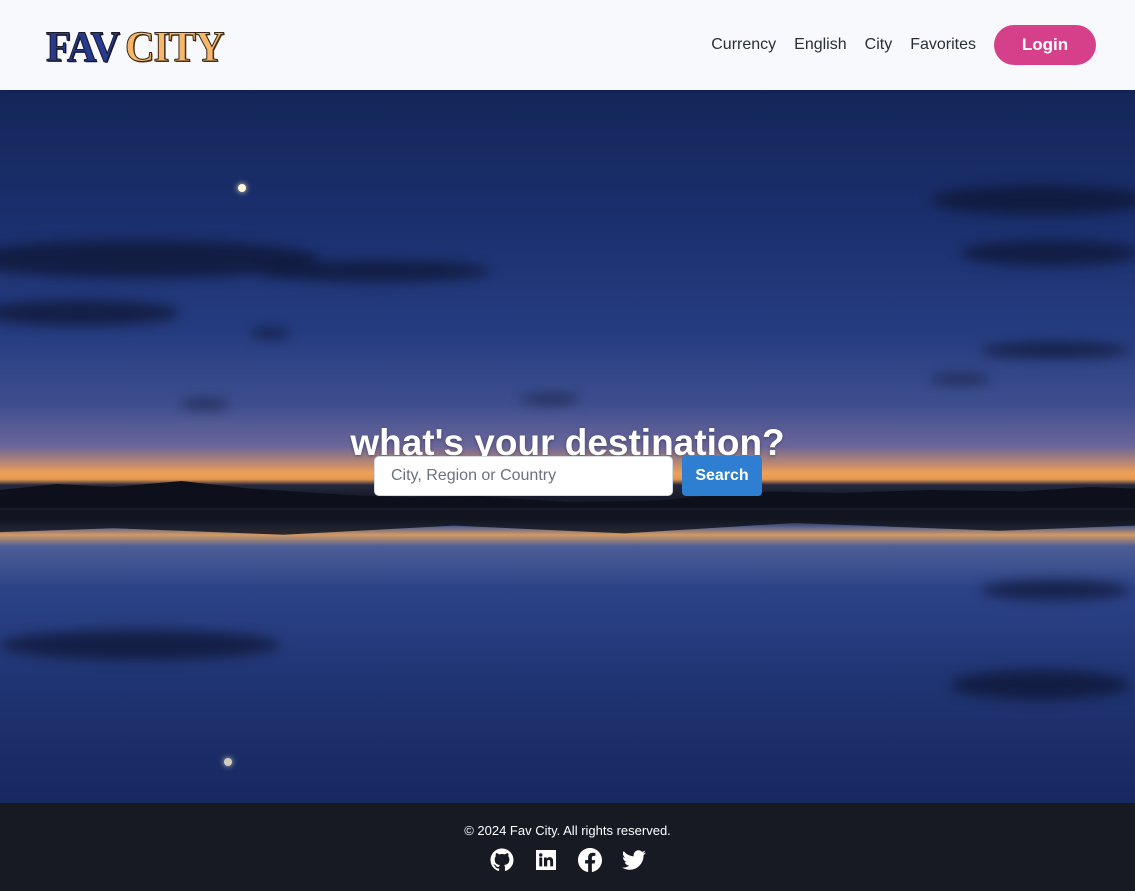  I want to click on twitter-icon, so click(633, 860).